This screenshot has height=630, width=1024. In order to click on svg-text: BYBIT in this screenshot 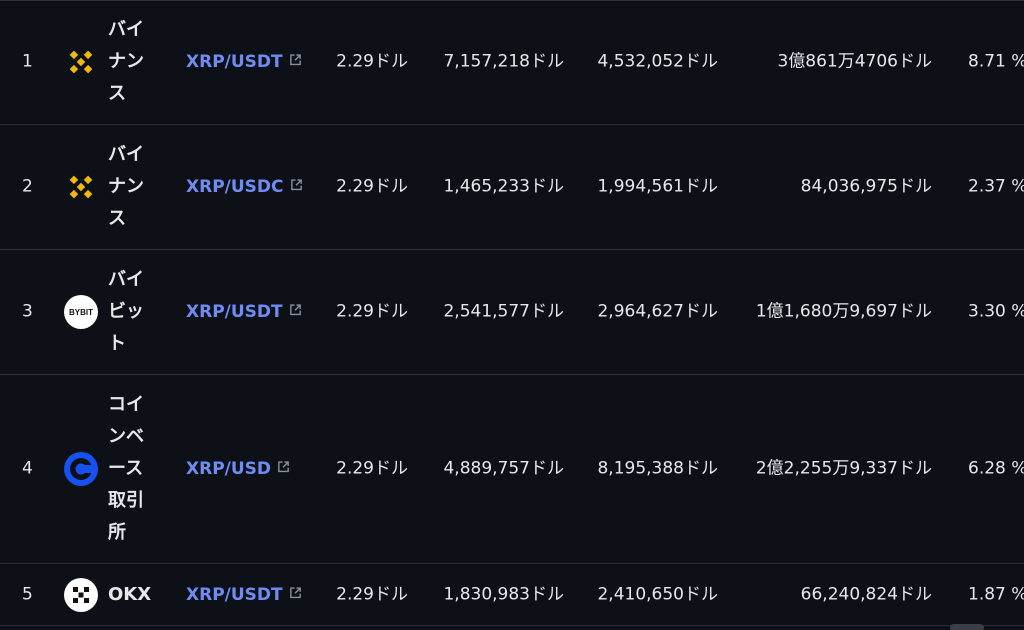, I will do `click(81, 312)`.